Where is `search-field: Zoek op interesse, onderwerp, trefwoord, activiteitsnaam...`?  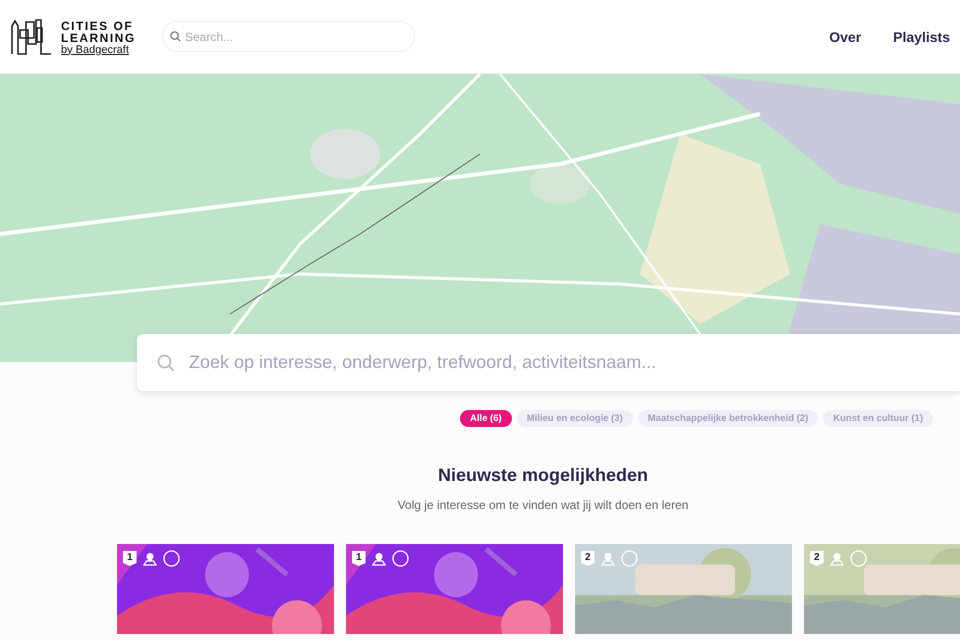
search-field: Zoek op interesse, onderwerp, trefwoord, activiteitsnaam... is located at coordinates (548, 362).